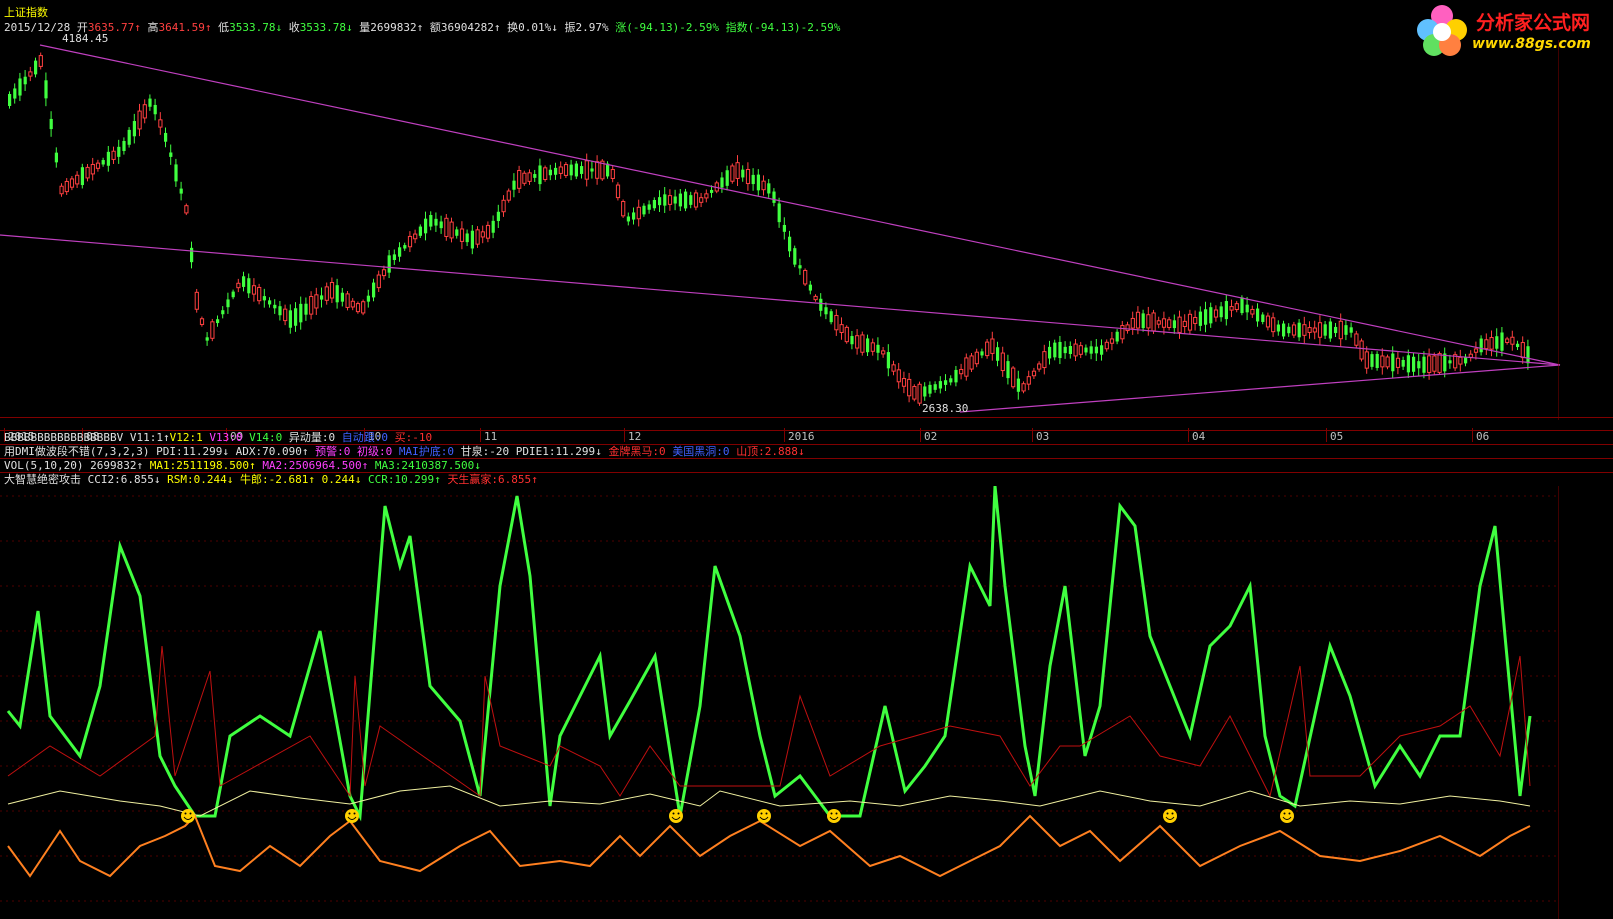  Describe the element at coordinates (931, 436) in the screenshot. I see `date-label: 02` at that location.